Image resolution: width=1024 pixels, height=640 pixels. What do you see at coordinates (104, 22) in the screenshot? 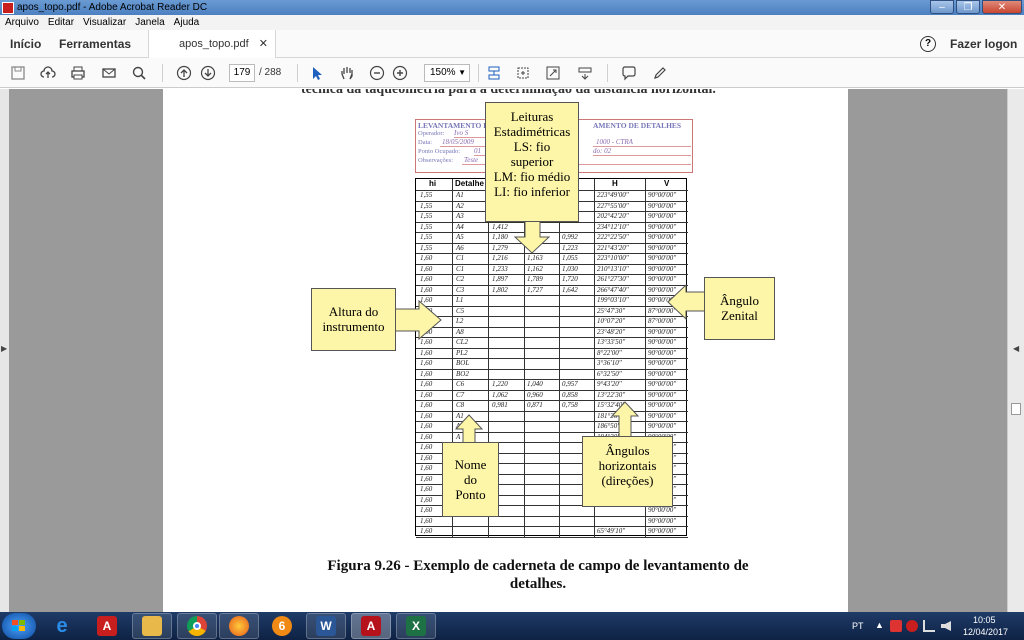
I see `menu-visualizar: Visualizar` at bounding box center [104, 22].